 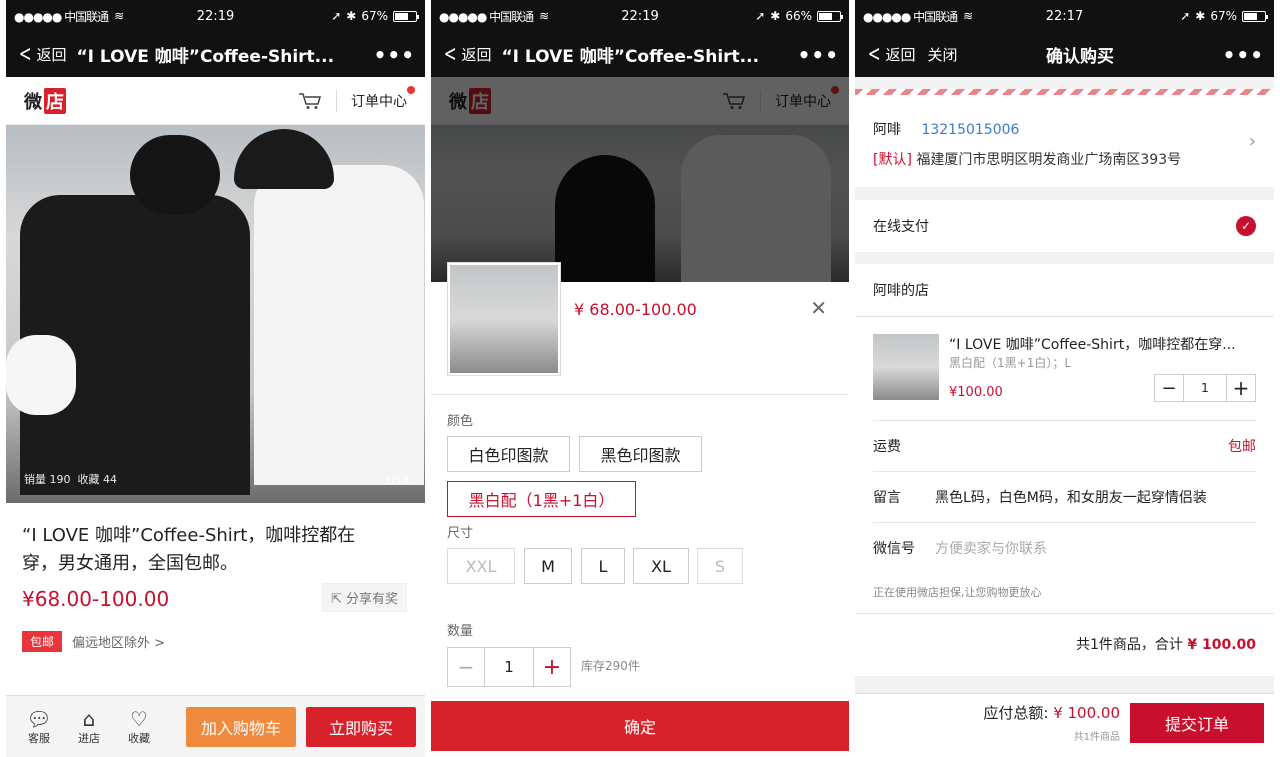 What do you see at coordinates (139, 727) in the screenshot?
I see `favorite-button: ♡ 收藏` at bounding box center [139, 727].